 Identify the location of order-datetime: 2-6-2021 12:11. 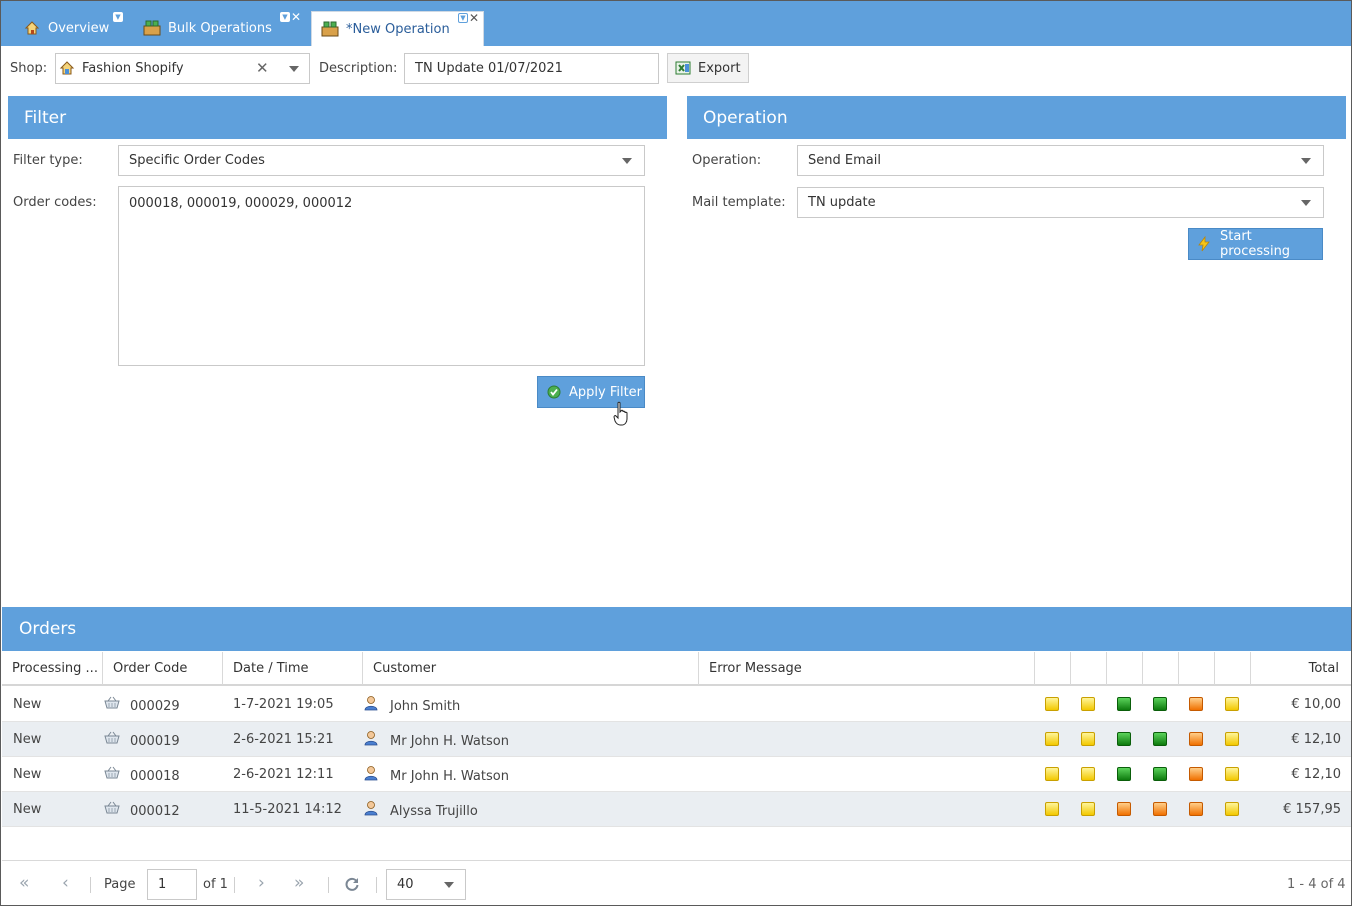
(283, 774).